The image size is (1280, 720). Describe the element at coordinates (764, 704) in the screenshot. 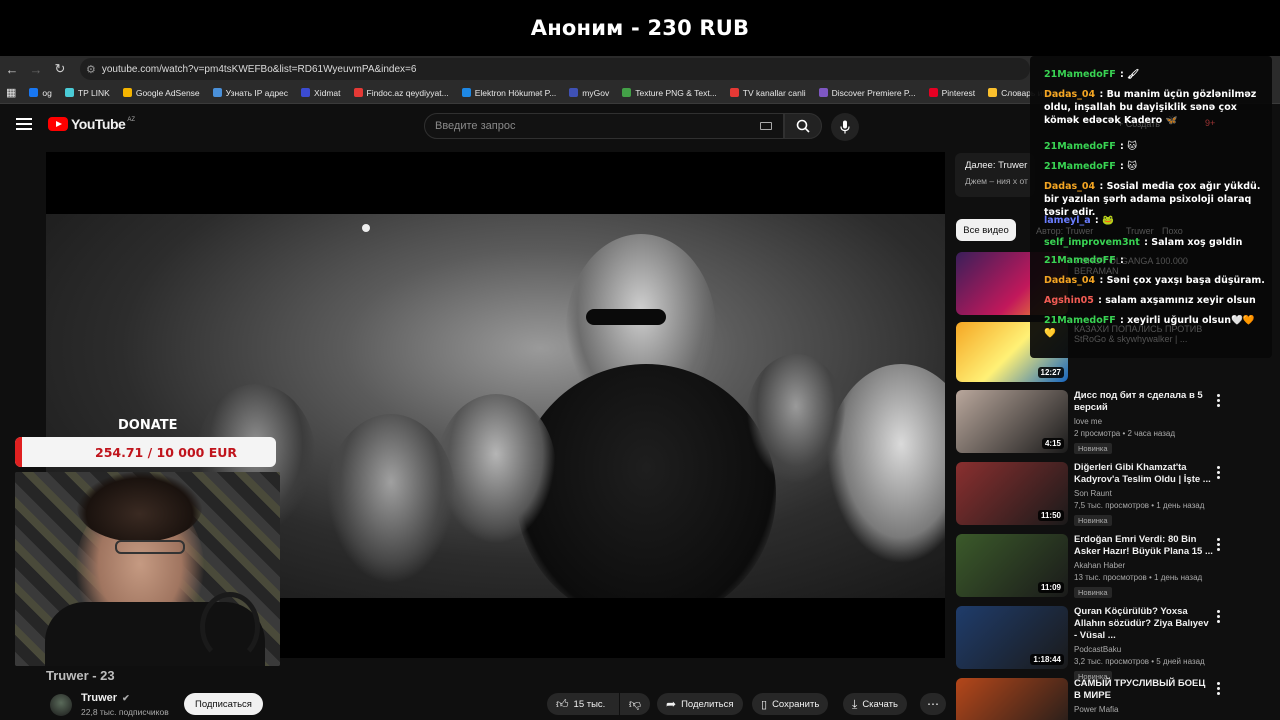

I see `bookmark-icon: ▯` at that location.